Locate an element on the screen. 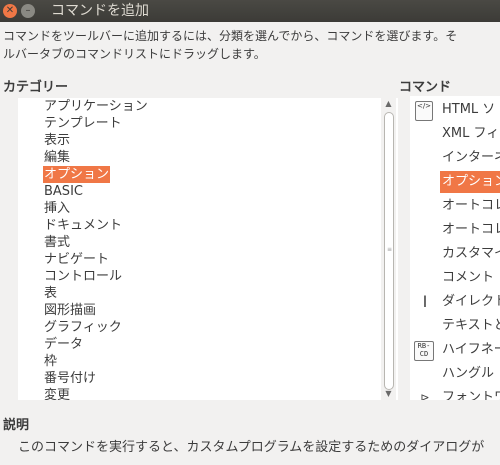 The image size is (500, 465). fontwork-icon: ⊳ is located at coordinates (425, 395).